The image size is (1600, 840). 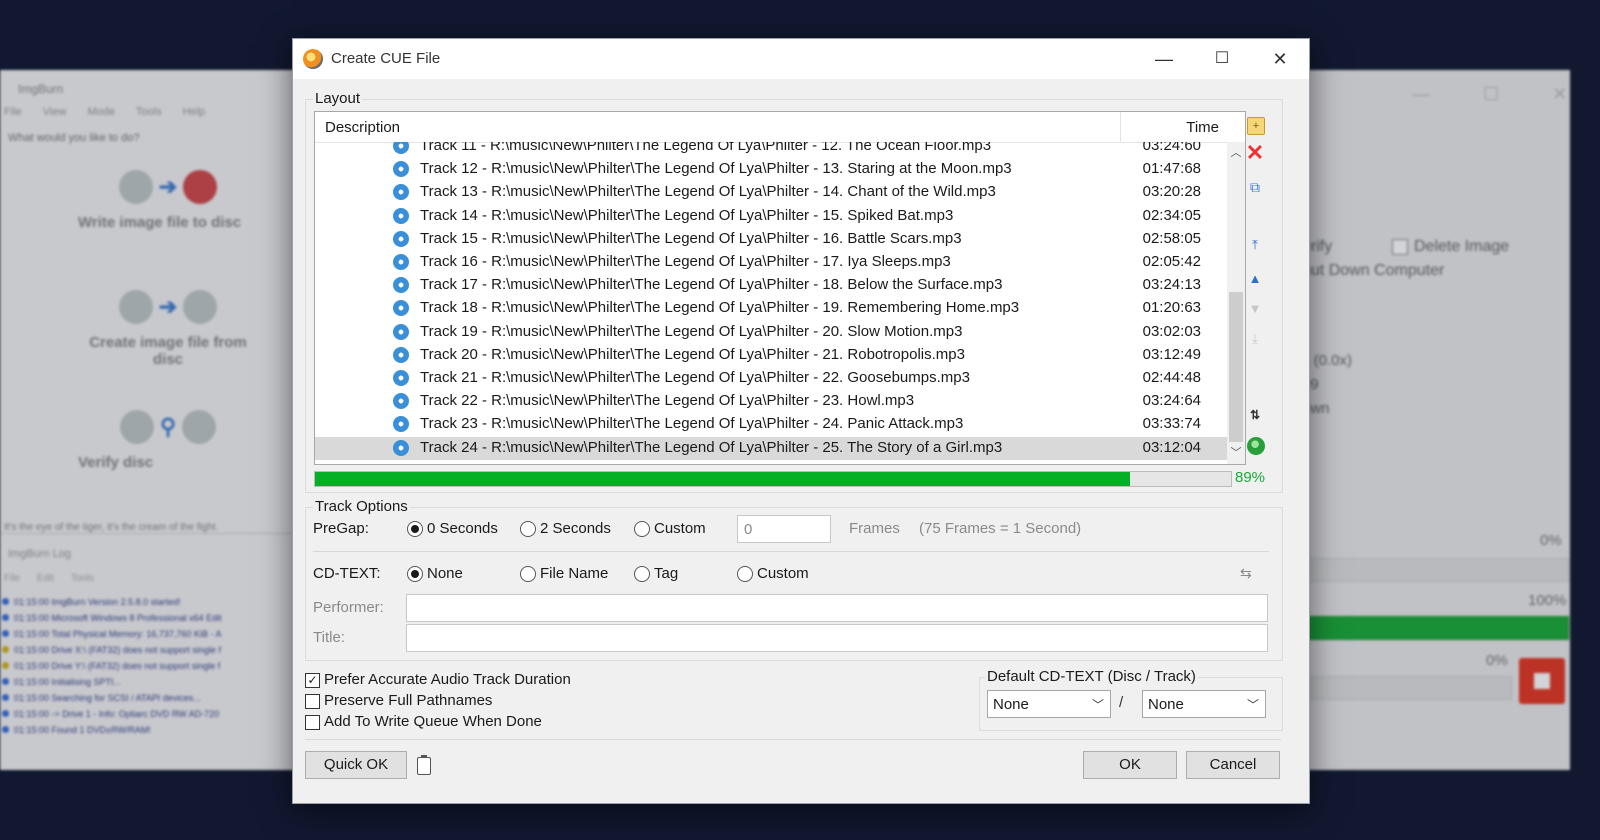 What do you see at coordinates (528, 529) in the screenshot?
I see `pregap-2-seconds-radio` at bounding box center [528, 529].